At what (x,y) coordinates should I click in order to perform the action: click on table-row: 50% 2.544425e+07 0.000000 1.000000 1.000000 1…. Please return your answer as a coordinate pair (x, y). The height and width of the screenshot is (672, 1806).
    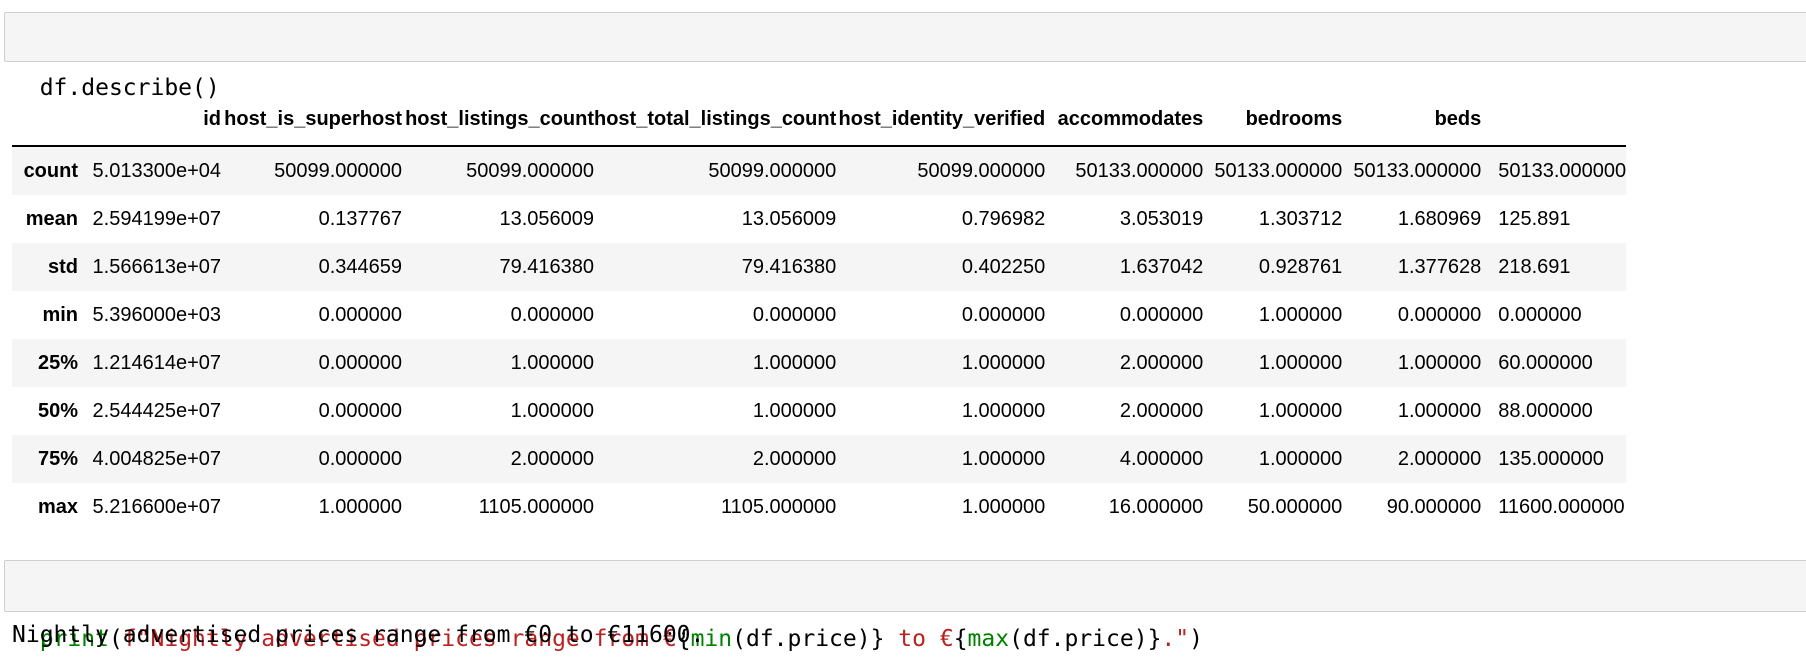
    Looking at the image, I should click on (819, 411).